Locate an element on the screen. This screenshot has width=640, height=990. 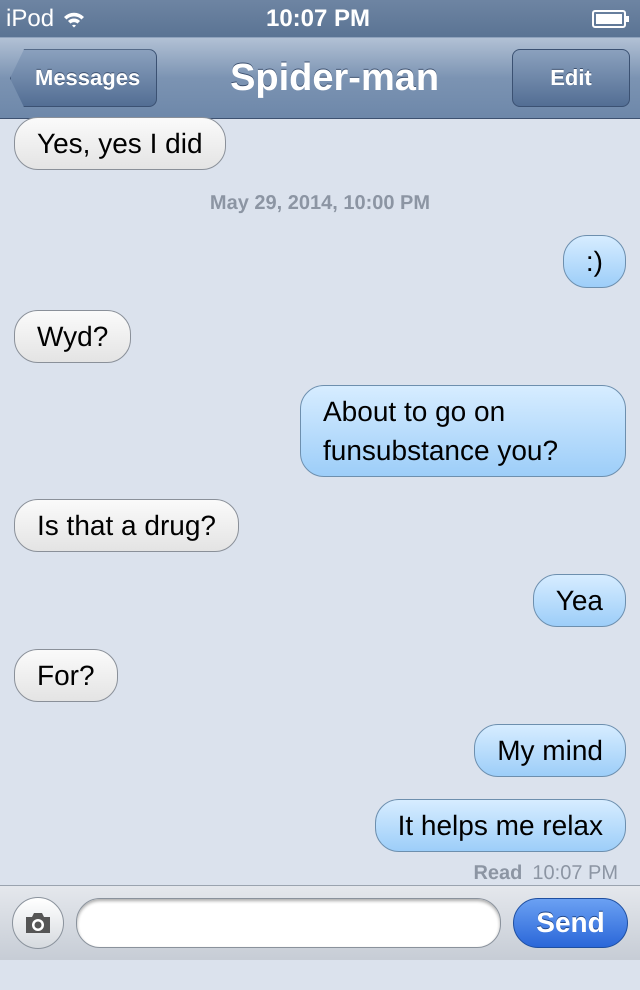
clock: 10:07 PM is located at coordinates (318, 18).